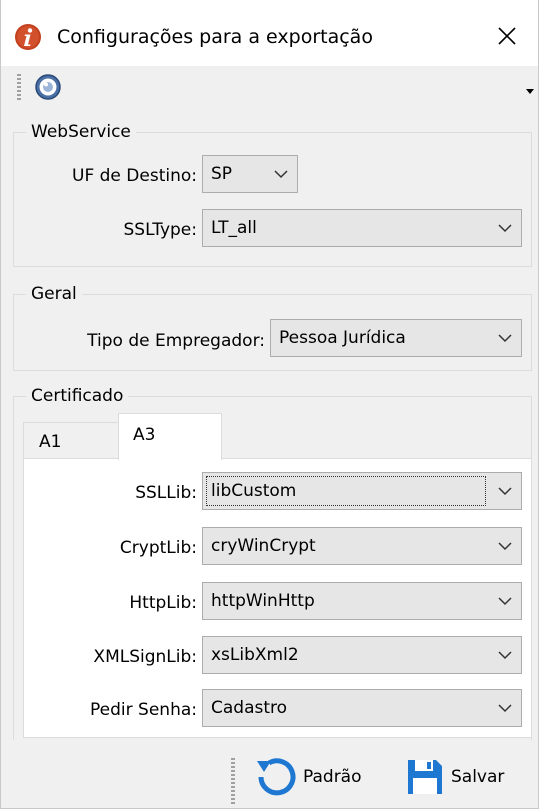  Describe the element at coordinates (276, 777) in the screenshot. I see `reset-icon` at that location.